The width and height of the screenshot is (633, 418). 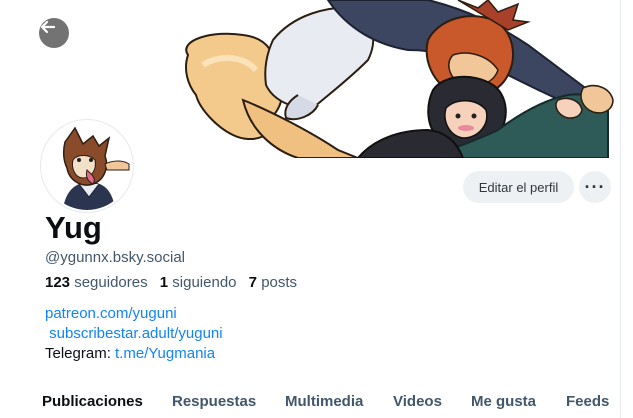 What do you see at coordinates (214, 401) in the screenshot?
I see `tab-respuestas: Respuestas` at bounding box center [214, 401].